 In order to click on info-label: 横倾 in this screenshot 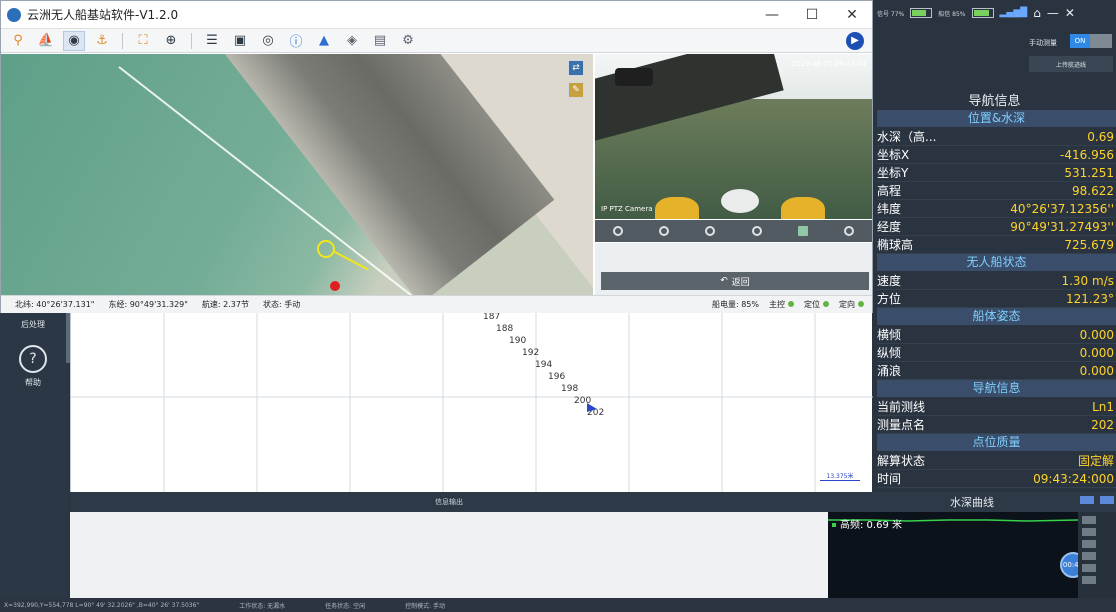, I will do `click(889, 335)`.